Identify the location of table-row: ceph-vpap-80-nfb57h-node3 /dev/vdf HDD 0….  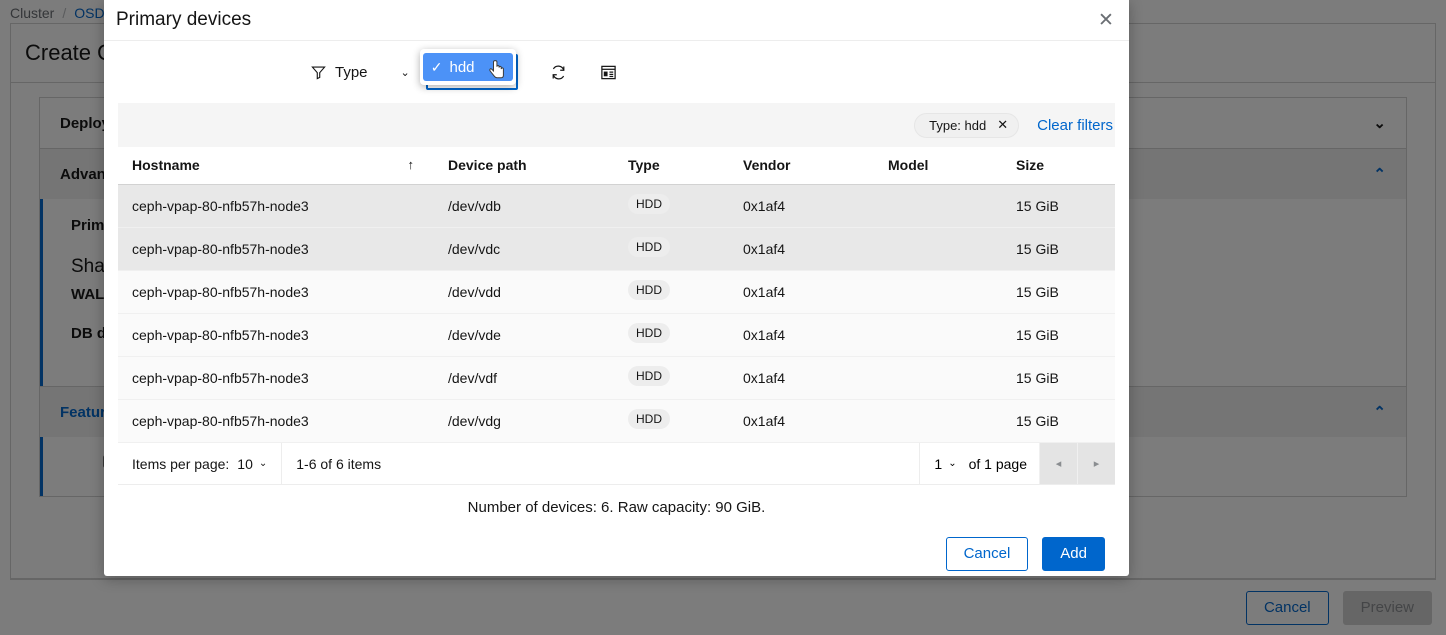
(616, 378).